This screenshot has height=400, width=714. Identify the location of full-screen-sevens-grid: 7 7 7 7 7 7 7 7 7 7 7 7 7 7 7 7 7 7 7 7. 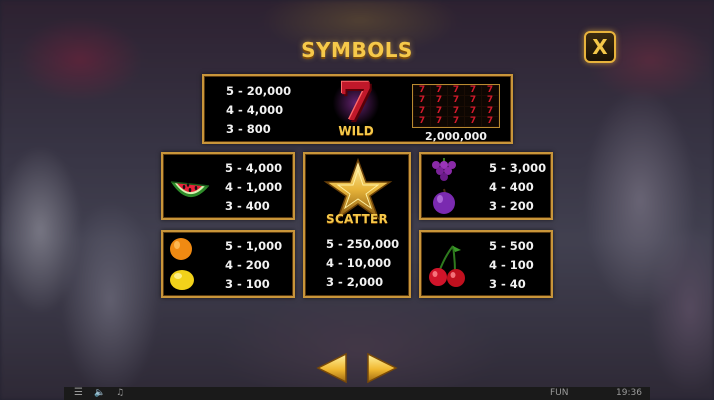
(456, 106).